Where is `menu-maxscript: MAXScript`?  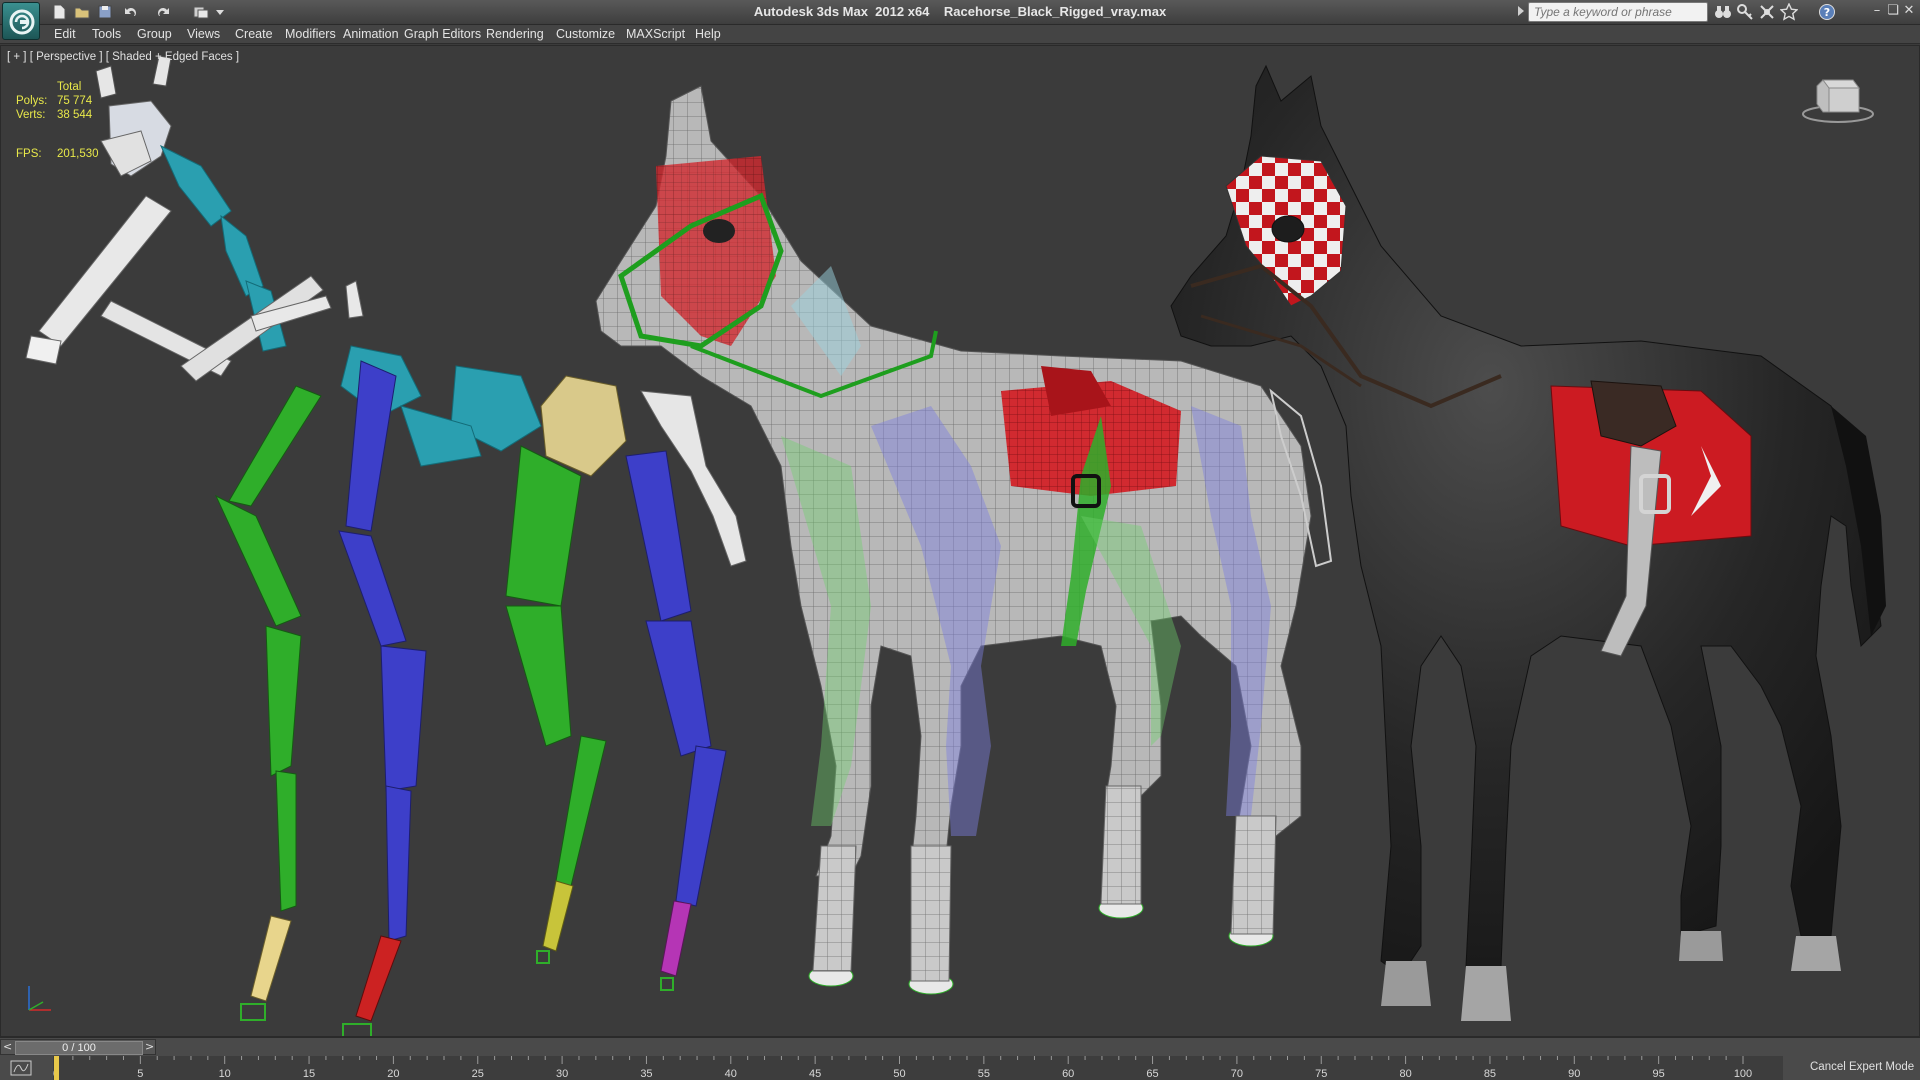
menu-maxscript: MAXScript is located at coordinates (655, 34).